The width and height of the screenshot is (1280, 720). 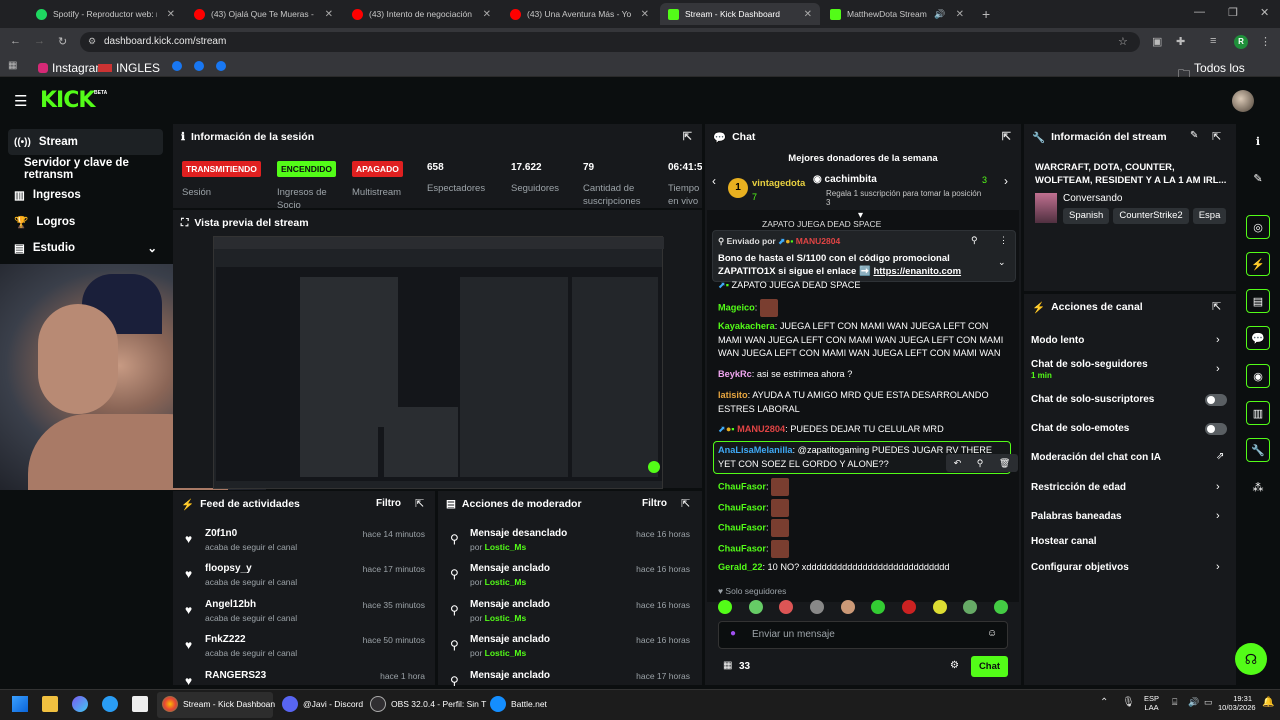 I want to click on action-subs-only: Chat de solo-suscriptores, so click(x=1092, y=399).